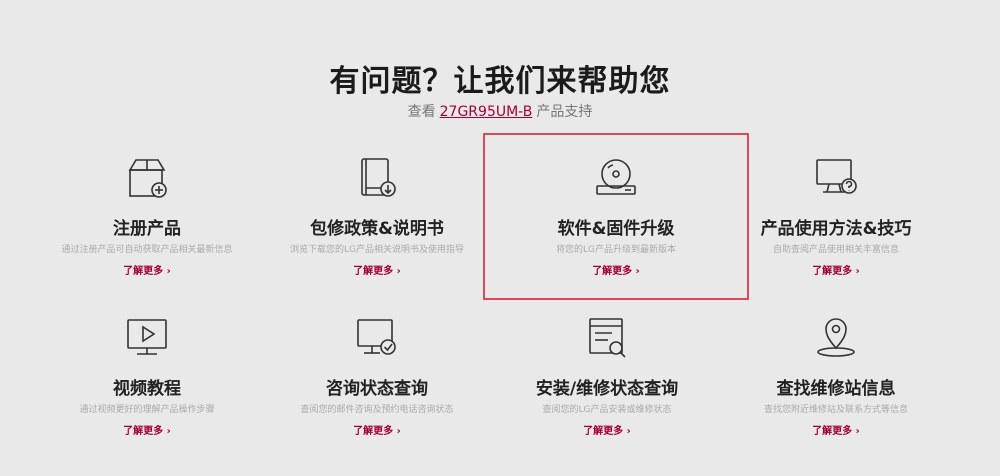  Describe the element at coordinates (147, 389) in the screenshot. I see `card-title: 视频教程` at that location.